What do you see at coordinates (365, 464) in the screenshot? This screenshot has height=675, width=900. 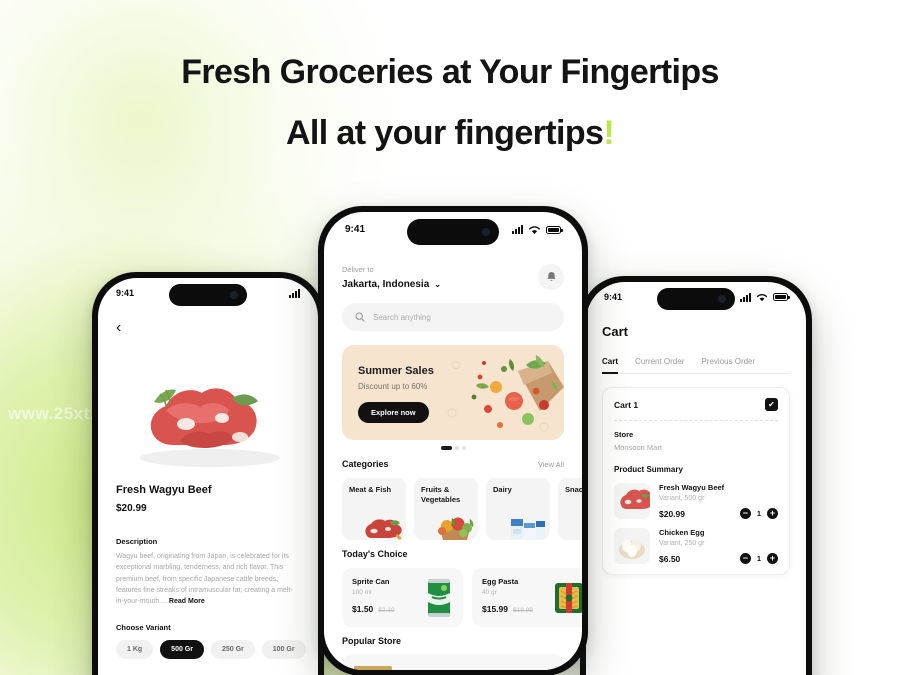 I see `categories-heading: Categories` at bounding box center [365, 464].